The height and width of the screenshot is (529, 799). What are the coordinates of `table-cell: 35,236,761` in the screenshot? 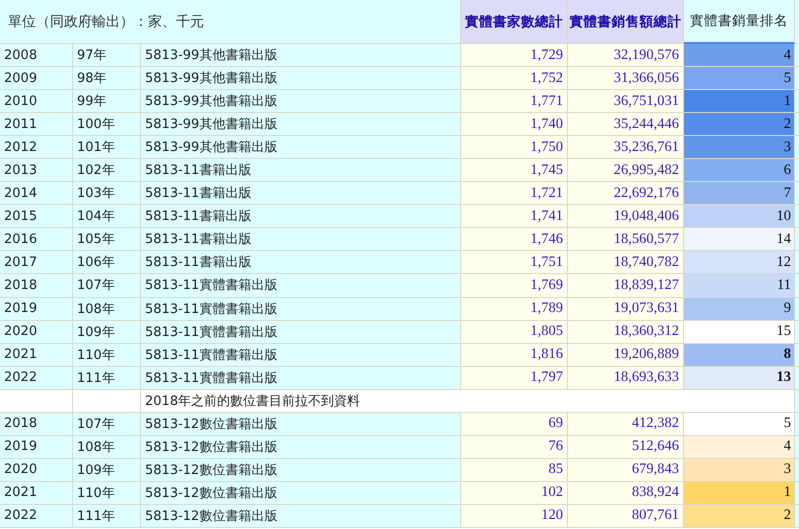 It's located at (626, 148).